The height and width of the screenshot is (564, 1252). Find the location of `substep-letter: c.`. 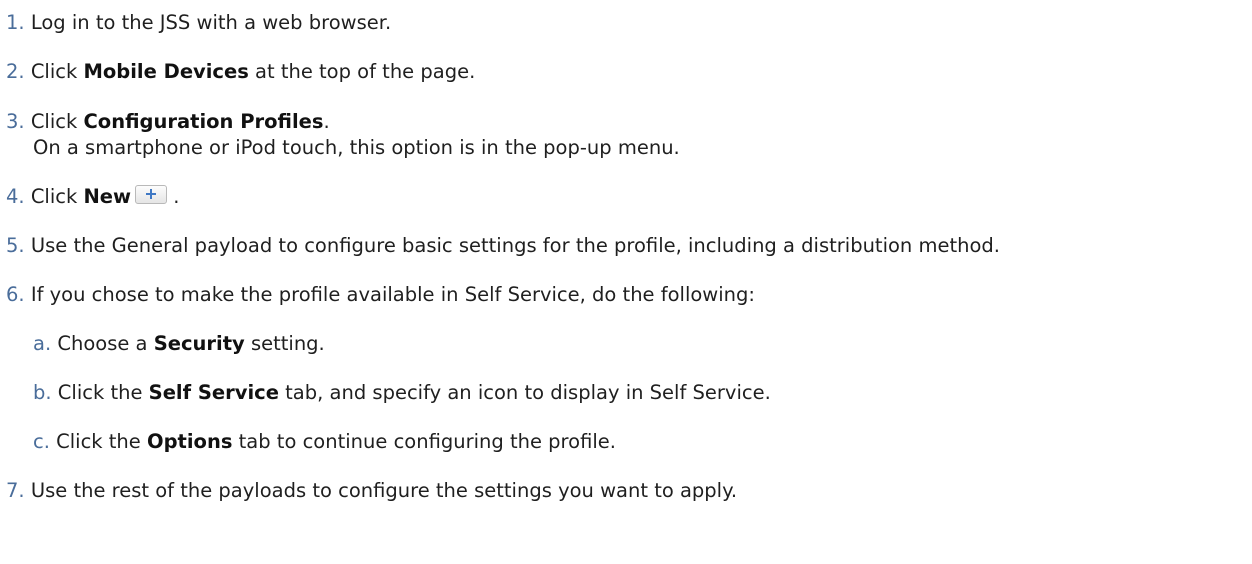

substep-letter: c. is located at coordinates (41, 441).